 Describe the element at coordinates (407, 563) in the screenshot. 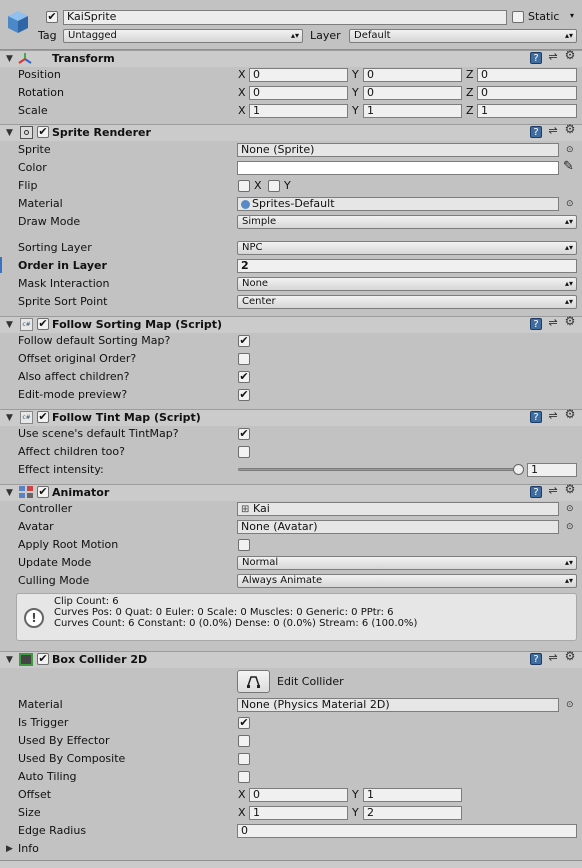

I see `update-mode-dropdown: Normal ▴▾` at that location.